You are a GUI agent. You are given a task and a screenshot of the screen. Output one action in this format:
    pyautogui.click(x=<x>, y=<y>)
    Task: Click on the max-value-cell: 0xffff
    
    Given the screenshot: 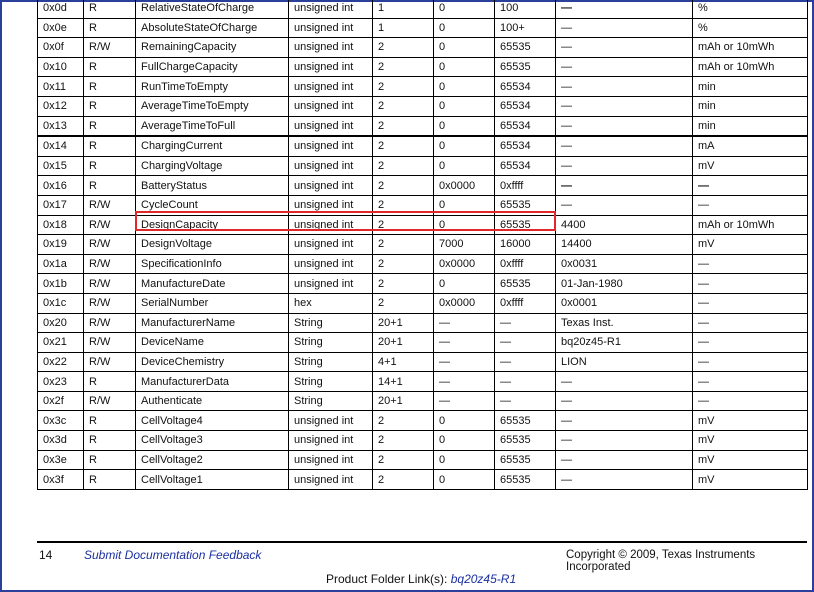 What is the action you would take?
    pyautogui.click(x=525, y=264)
    